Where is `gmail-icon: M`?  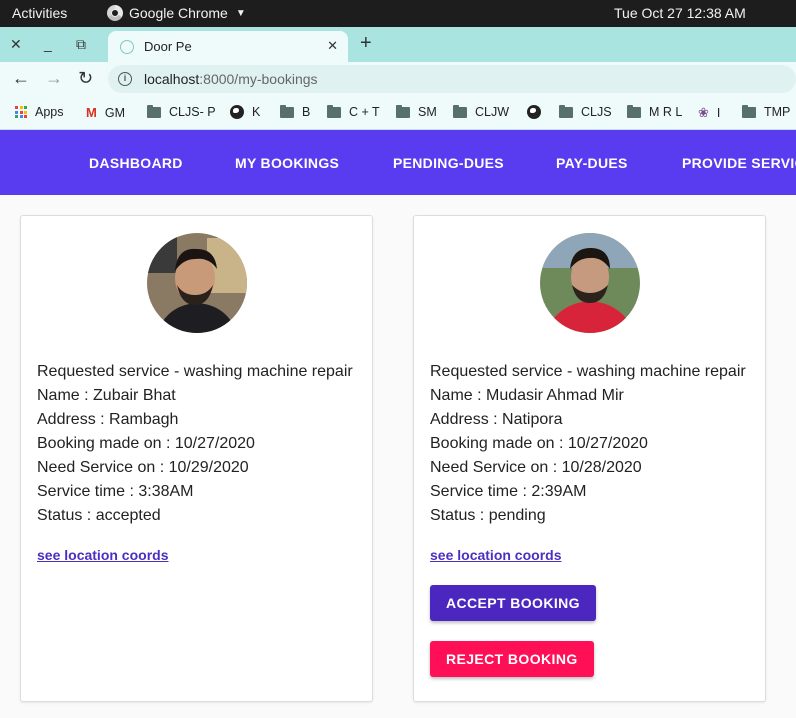
gmail-icon: M is located at coordinates (91, 112).